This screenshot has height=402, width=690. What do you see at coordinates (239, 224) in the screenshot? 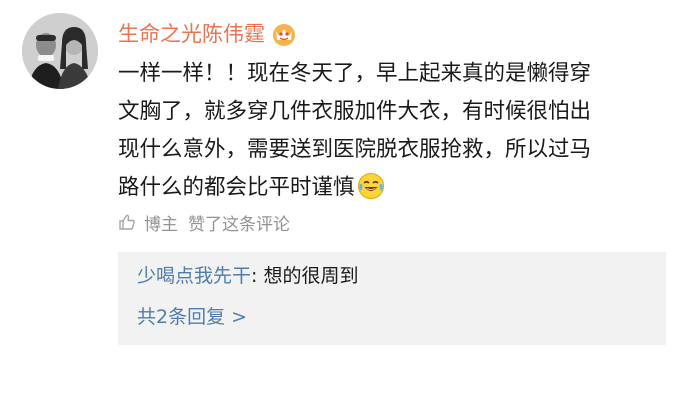
I see `like-text: 赞了这条评论` at bounding box center [239, 224].